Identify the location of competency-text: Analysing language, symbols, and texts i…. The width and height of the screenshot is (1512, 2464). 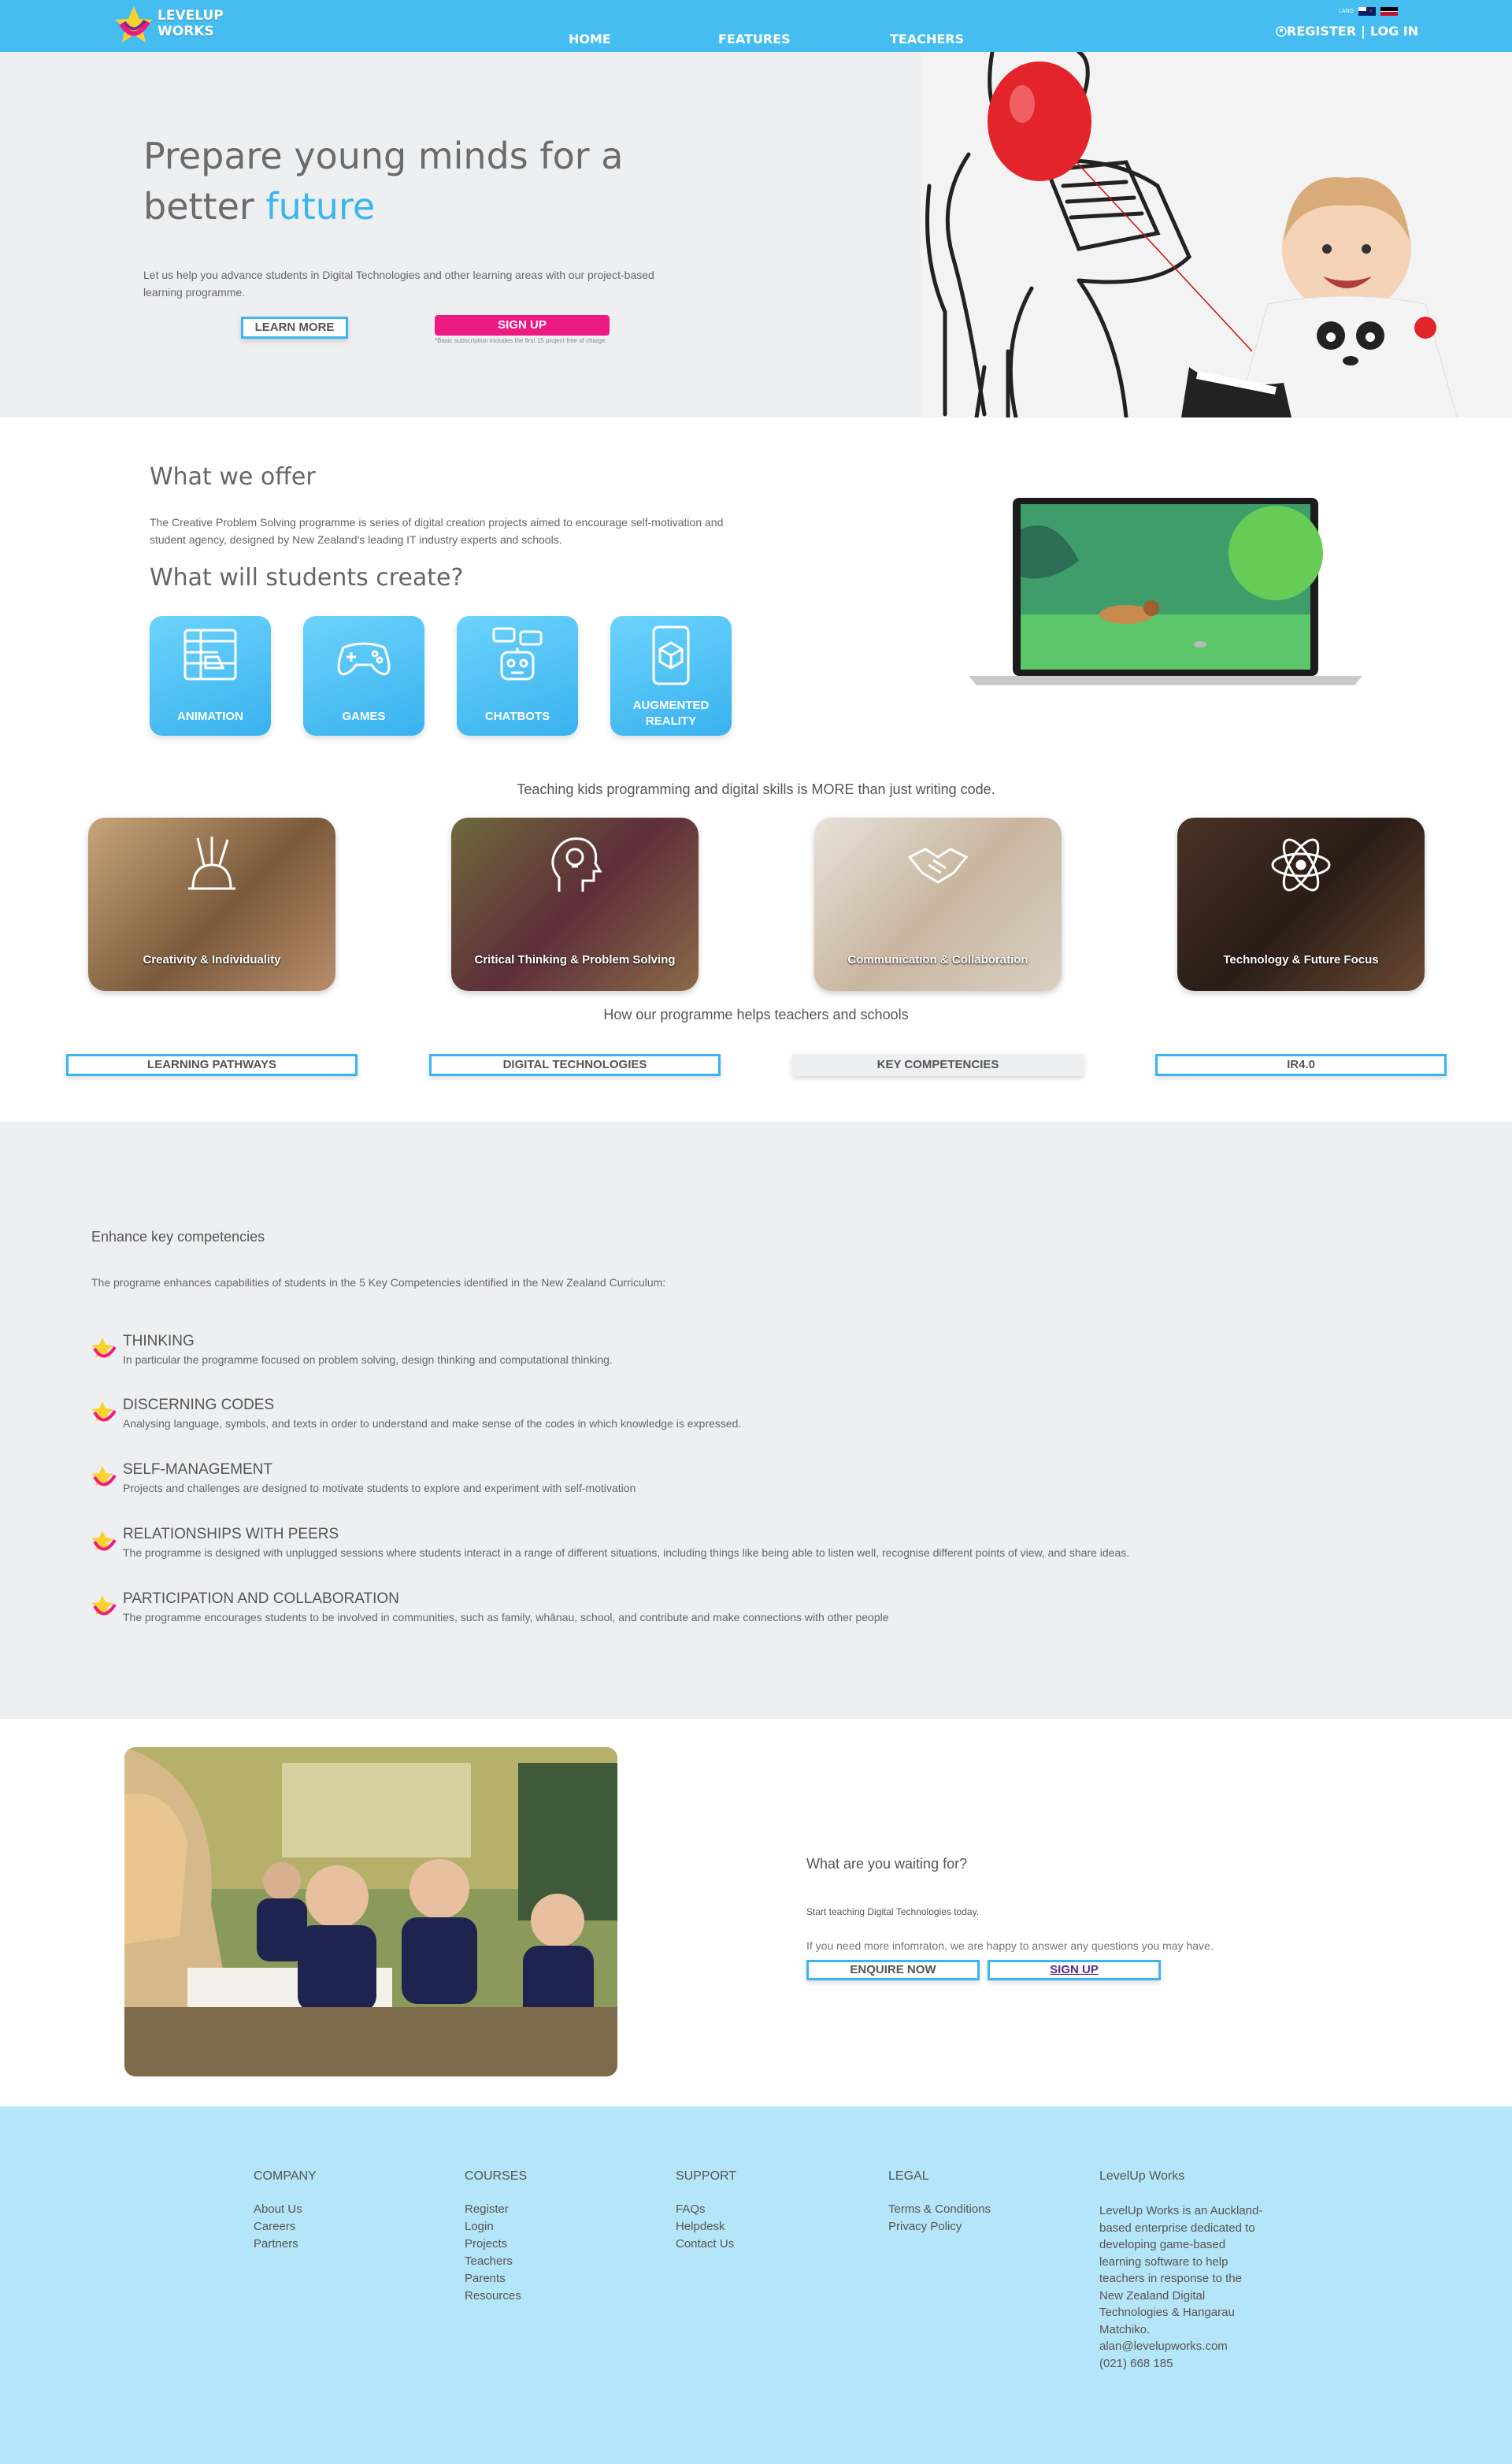
(432, 1423).